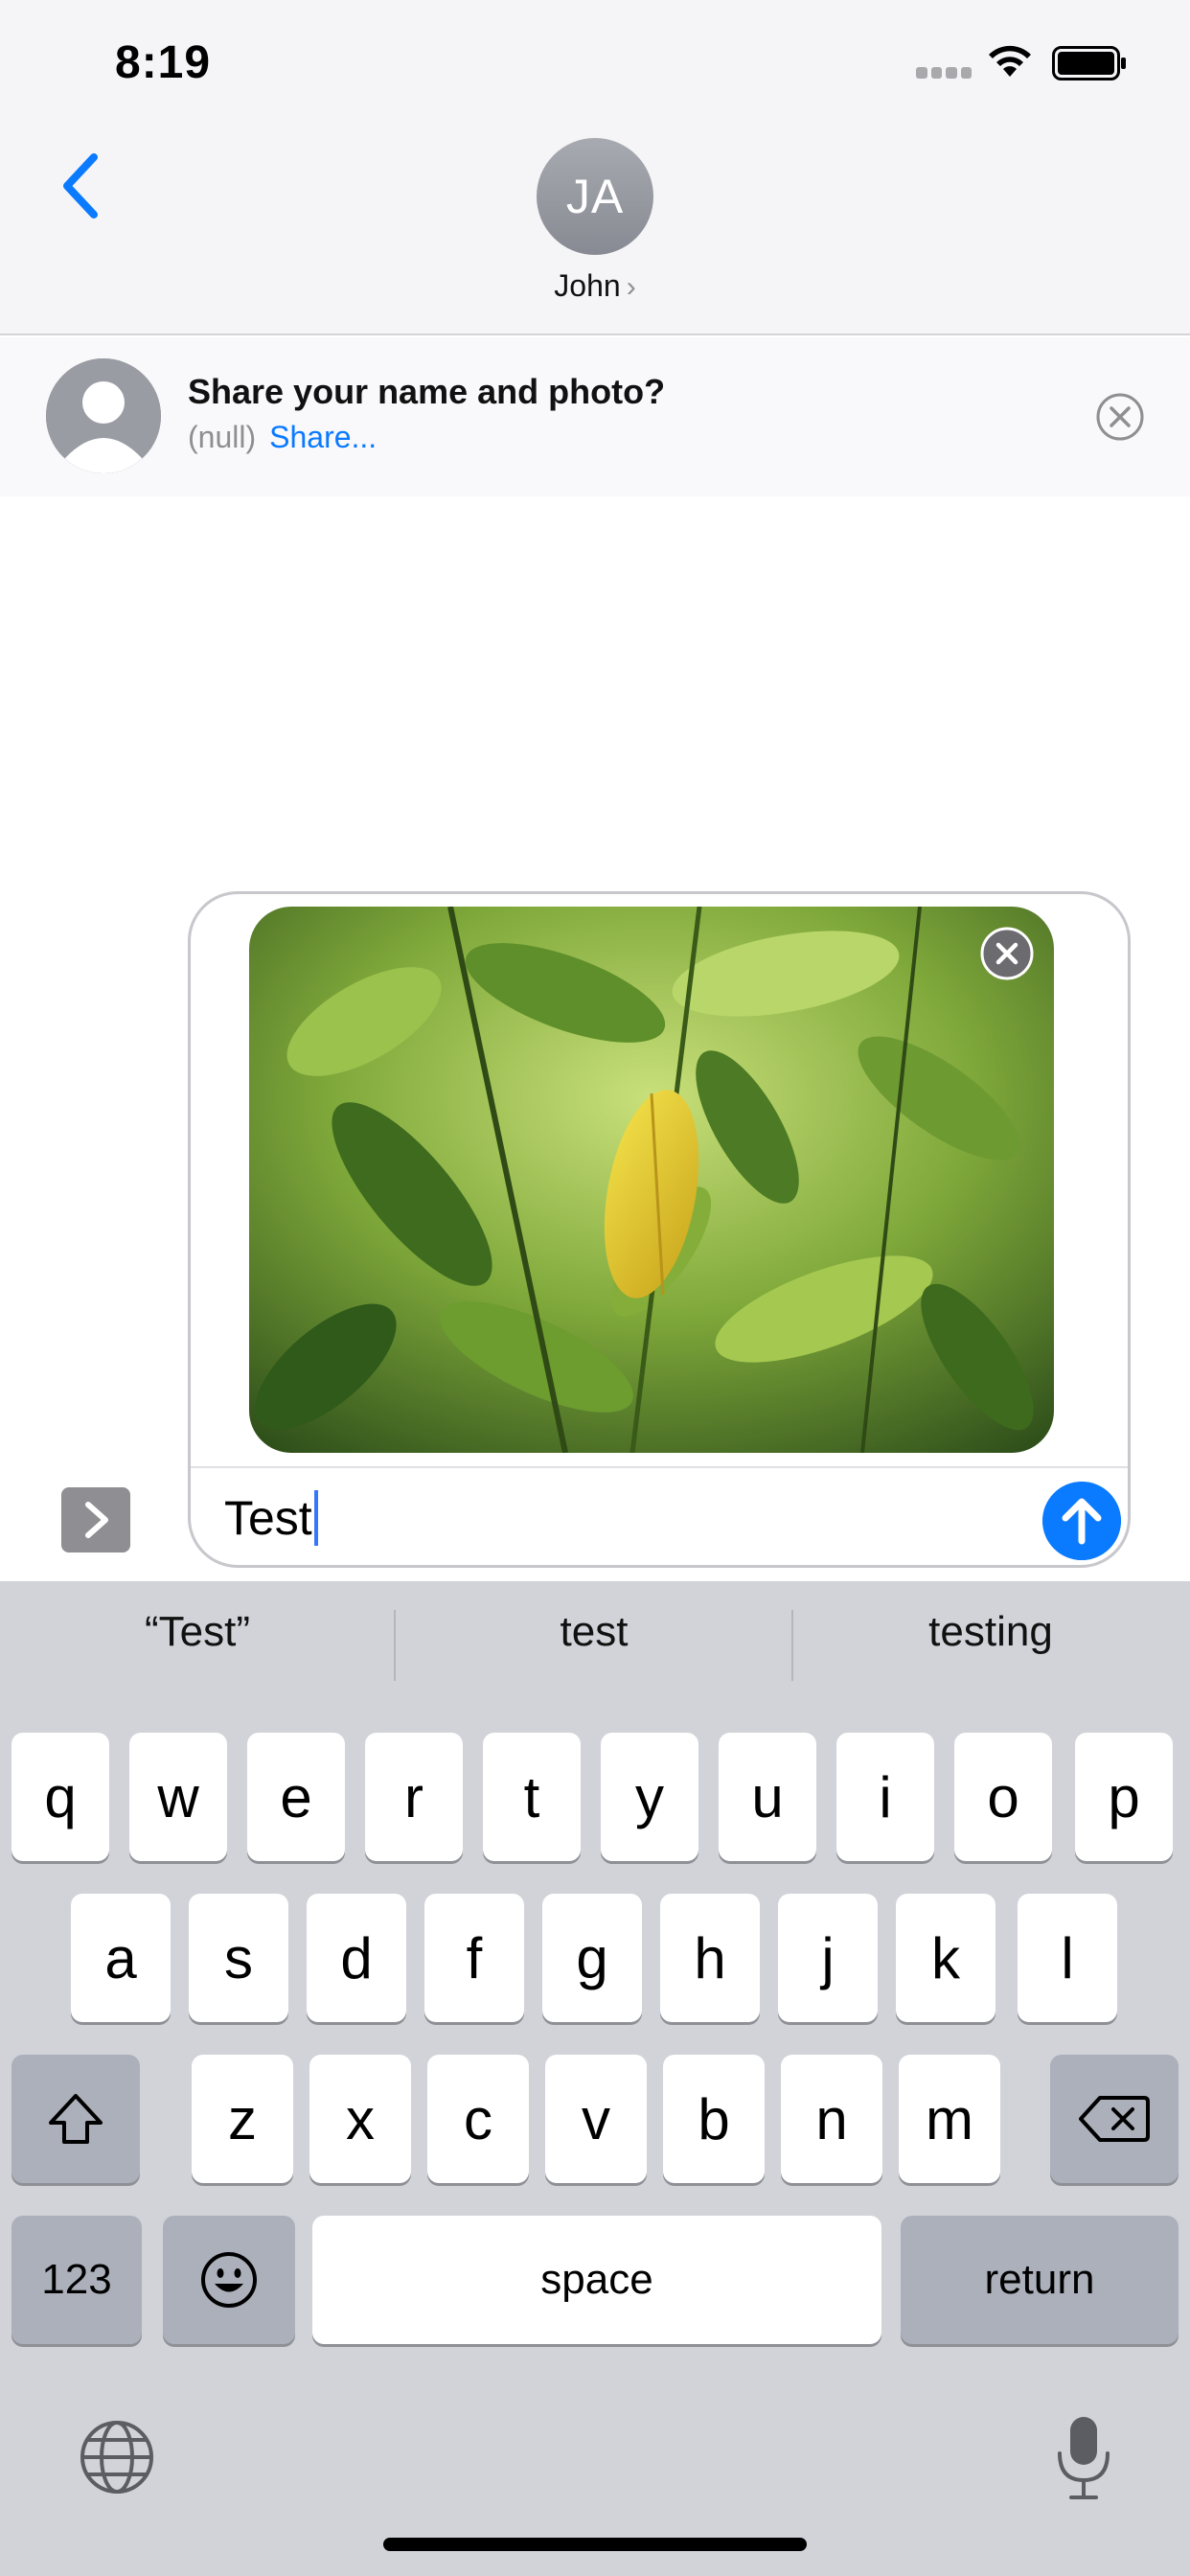 Image resolution: width=1190 pixels, height=2576 pixels. I want to click on key-n: n, so click(832, 2119).